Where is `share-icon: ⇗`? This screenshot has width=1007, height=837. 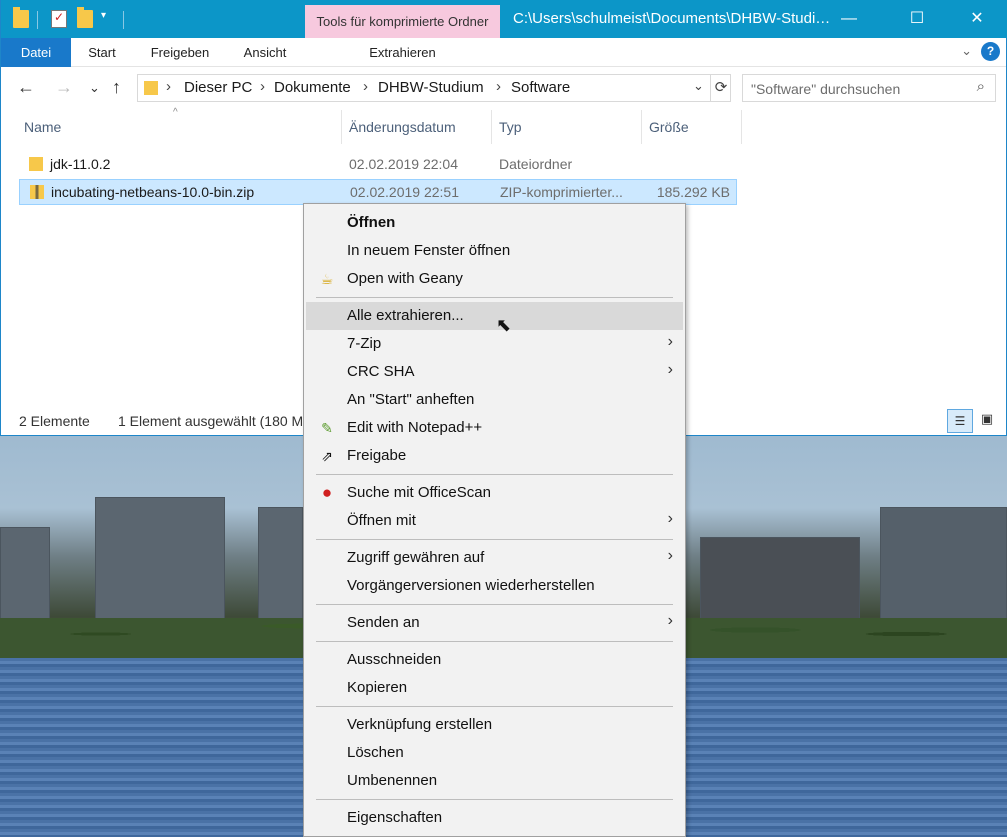
share-icon: ⇗ is located at coordinates (327, 456).